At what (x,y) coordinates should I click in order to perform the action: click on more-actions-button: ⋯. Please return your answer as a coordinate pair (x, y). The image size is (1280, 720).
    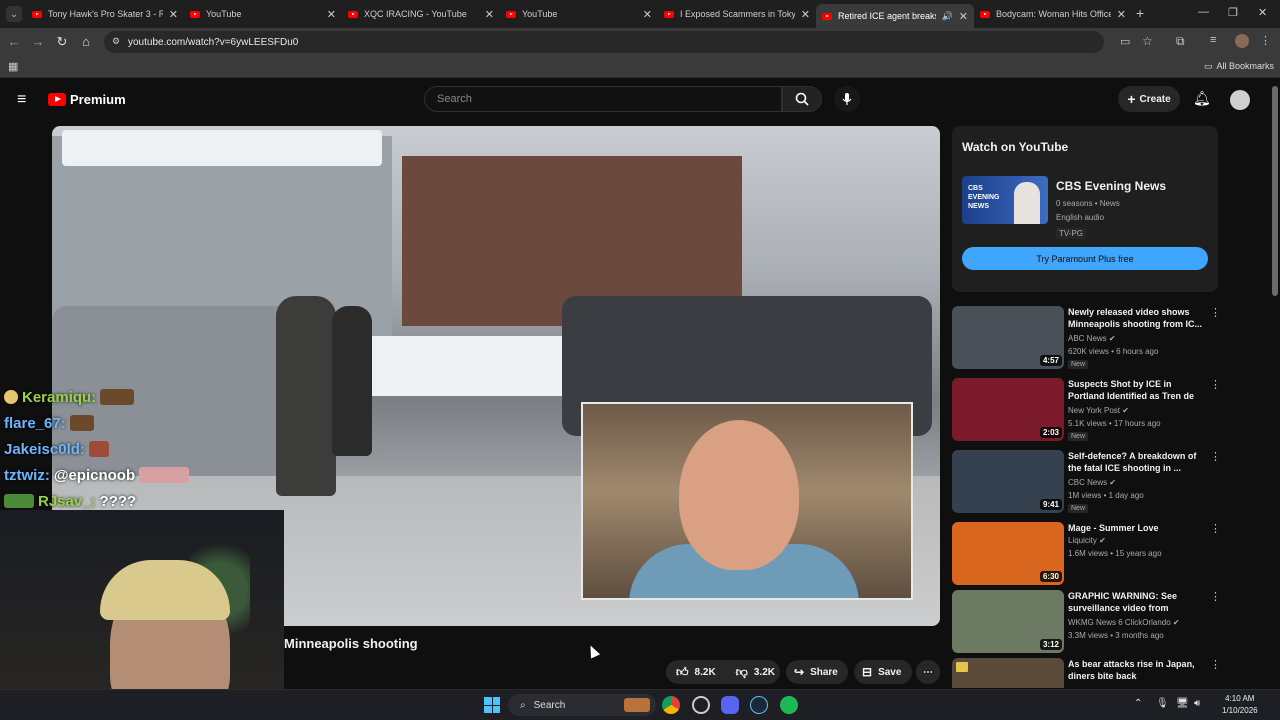
    Looking at the image, I should click on (928, 672).